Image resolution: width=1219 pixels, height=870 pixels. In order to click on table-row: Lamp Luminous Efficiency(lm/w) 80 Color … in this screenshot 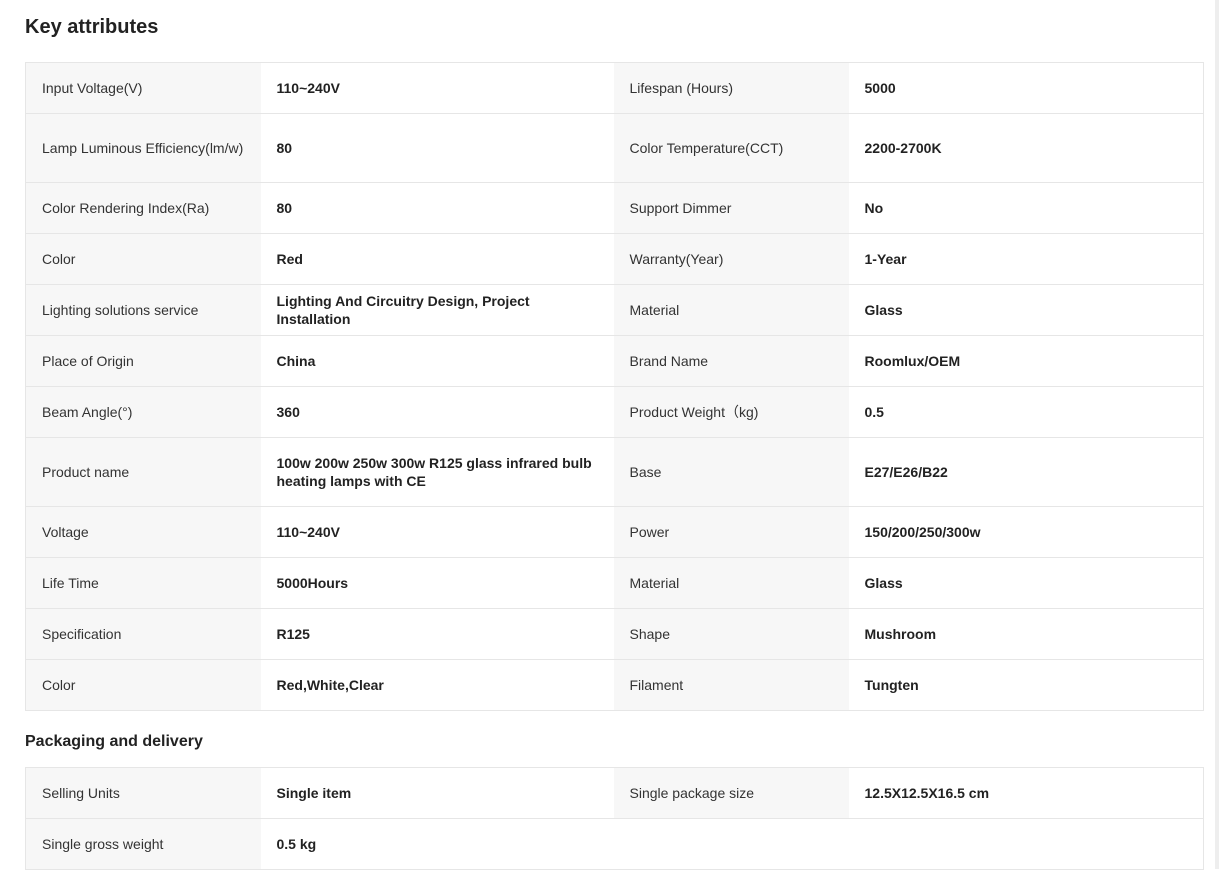, I will do `click(614, 148)`.